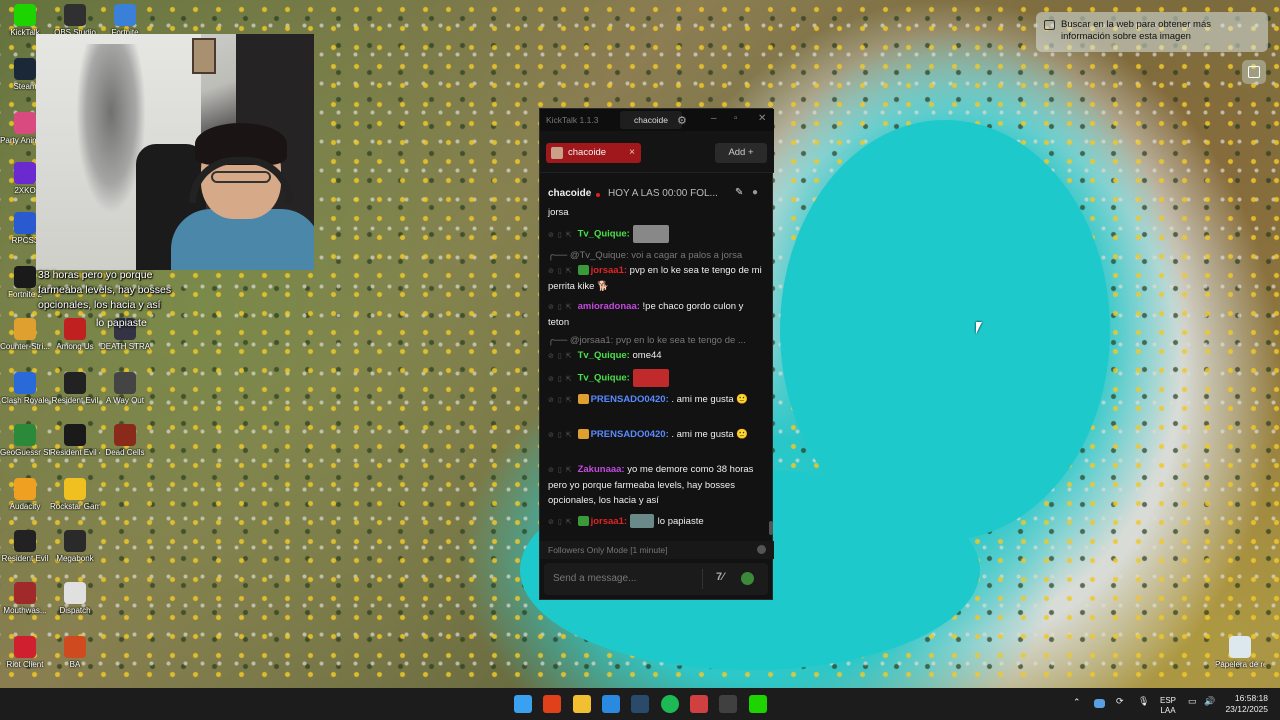 The width and height of the screenshot is (1280, 720). I want to click on desktop-icon-label: Megabonk, so click(75, 558).